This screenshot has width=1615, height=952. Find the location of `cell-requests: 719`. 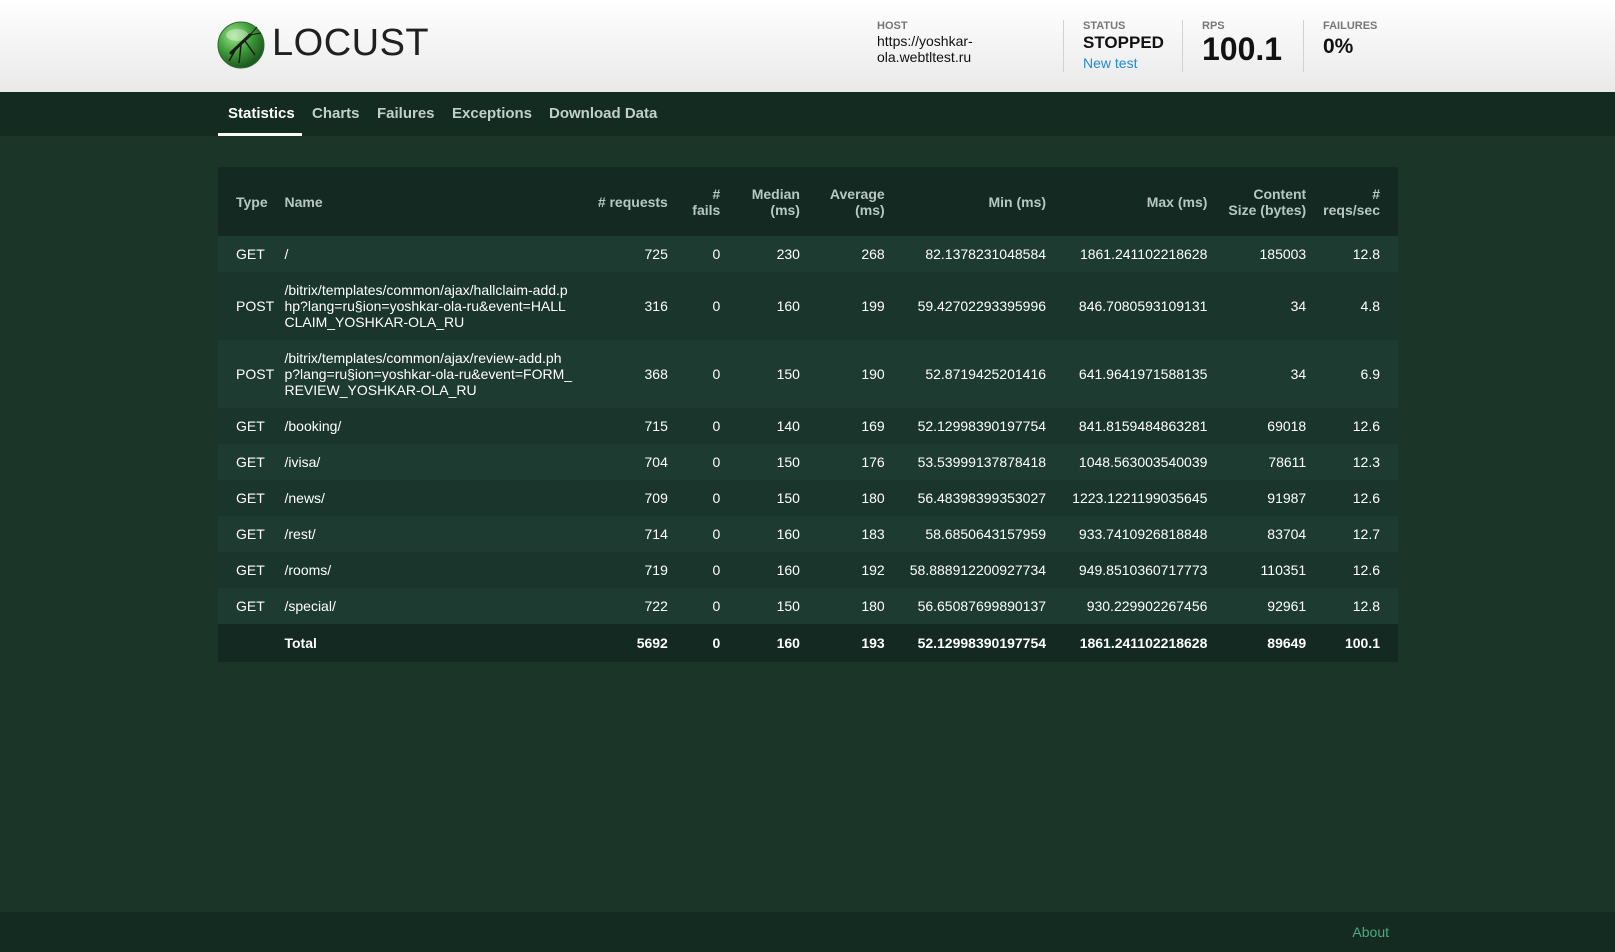

cell-requests: 719 is located at coordinates (629, 570).